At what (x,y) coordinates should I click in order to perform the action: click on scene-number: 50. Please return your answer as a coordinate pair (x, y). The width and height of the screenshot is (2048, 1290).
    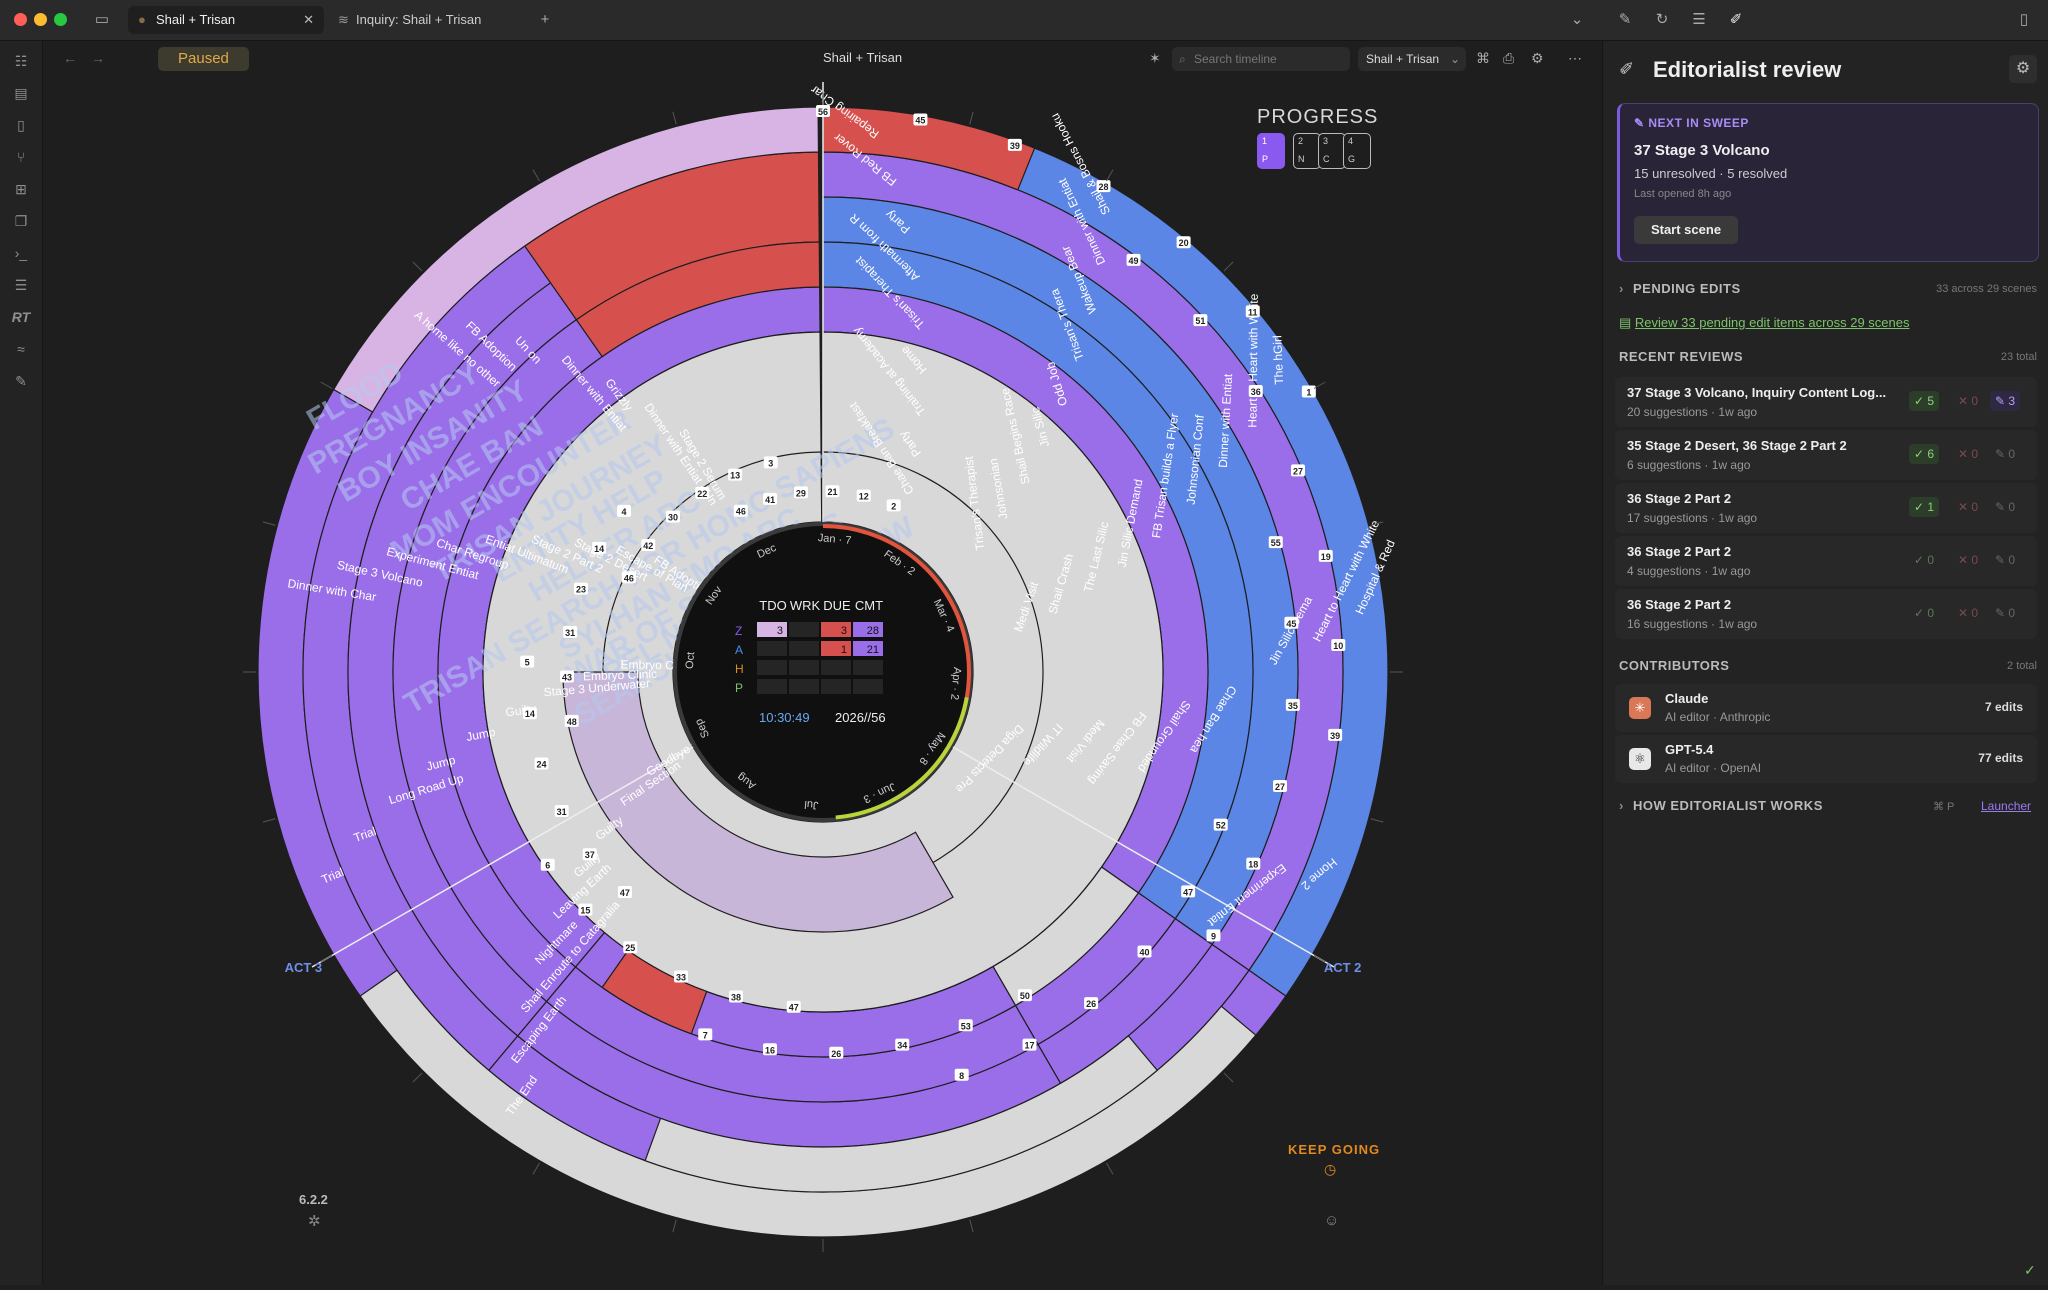
    Looking at the image, I should click on (1025, 996).